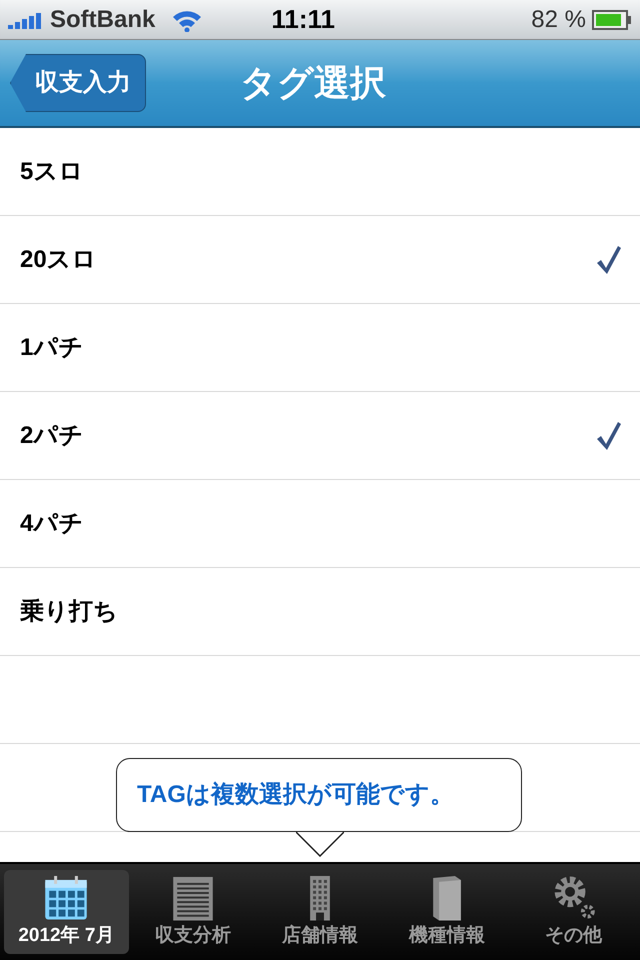  What do you see at coordinates (320, 348) in the screenshot?
I see `tag-row: 1パチ` at bounding box center [320, 348].